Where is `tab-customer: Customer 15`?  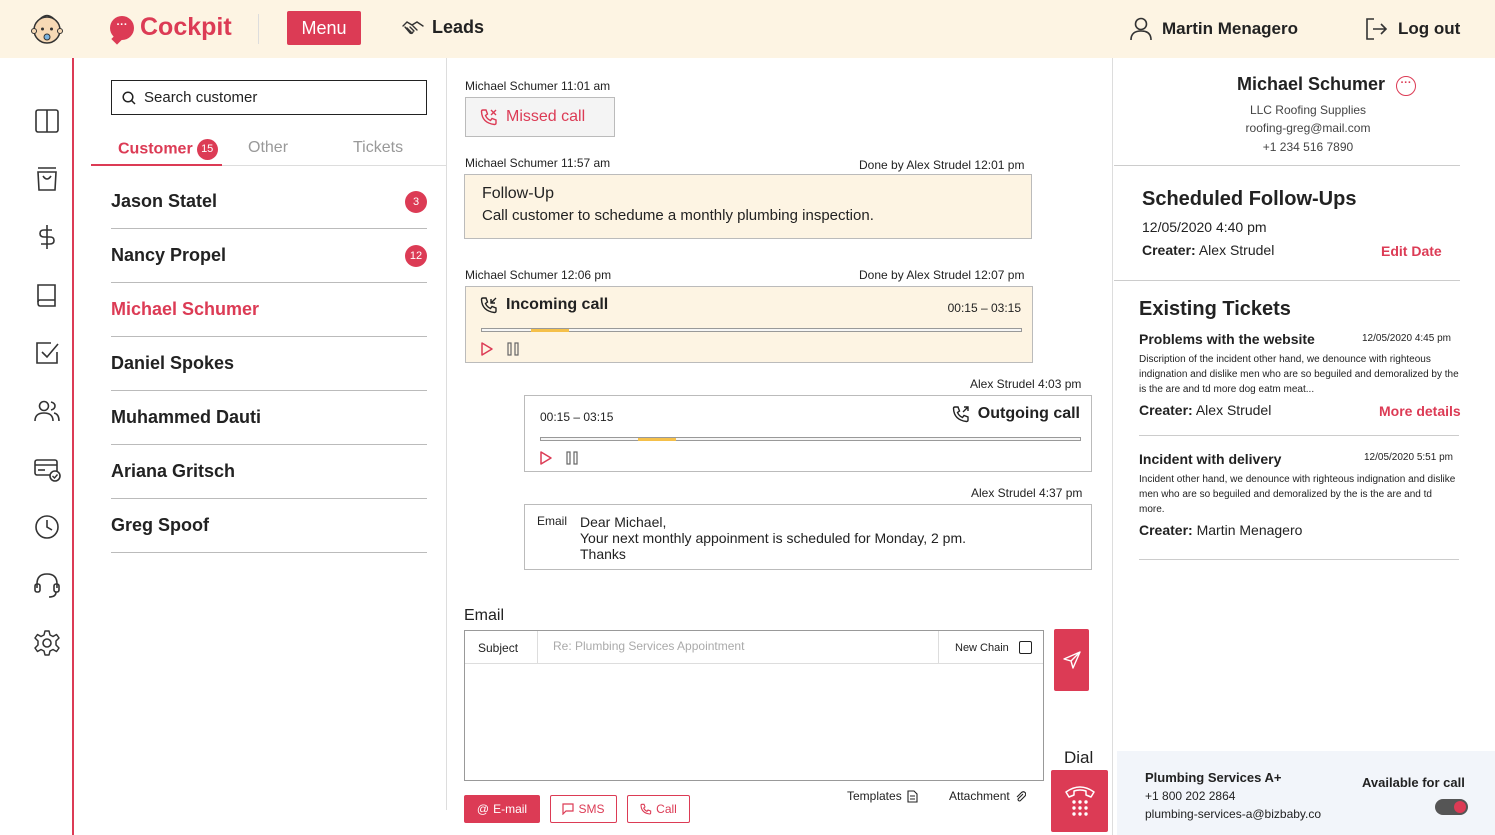 tab-customer: Customer 15 is located at coordinates (168, 149).